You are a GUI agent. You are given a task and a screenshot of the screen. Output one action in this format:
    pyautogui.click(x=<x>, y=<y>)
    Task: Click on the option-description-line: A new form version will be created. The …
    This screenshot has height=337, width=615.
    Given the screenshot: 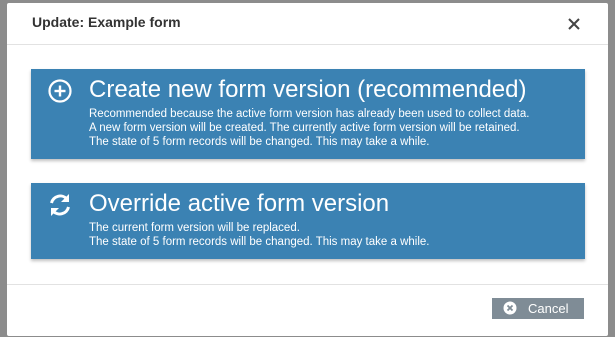 What is the action you would take?
    pyautogui.click(x=304, y=128)
    